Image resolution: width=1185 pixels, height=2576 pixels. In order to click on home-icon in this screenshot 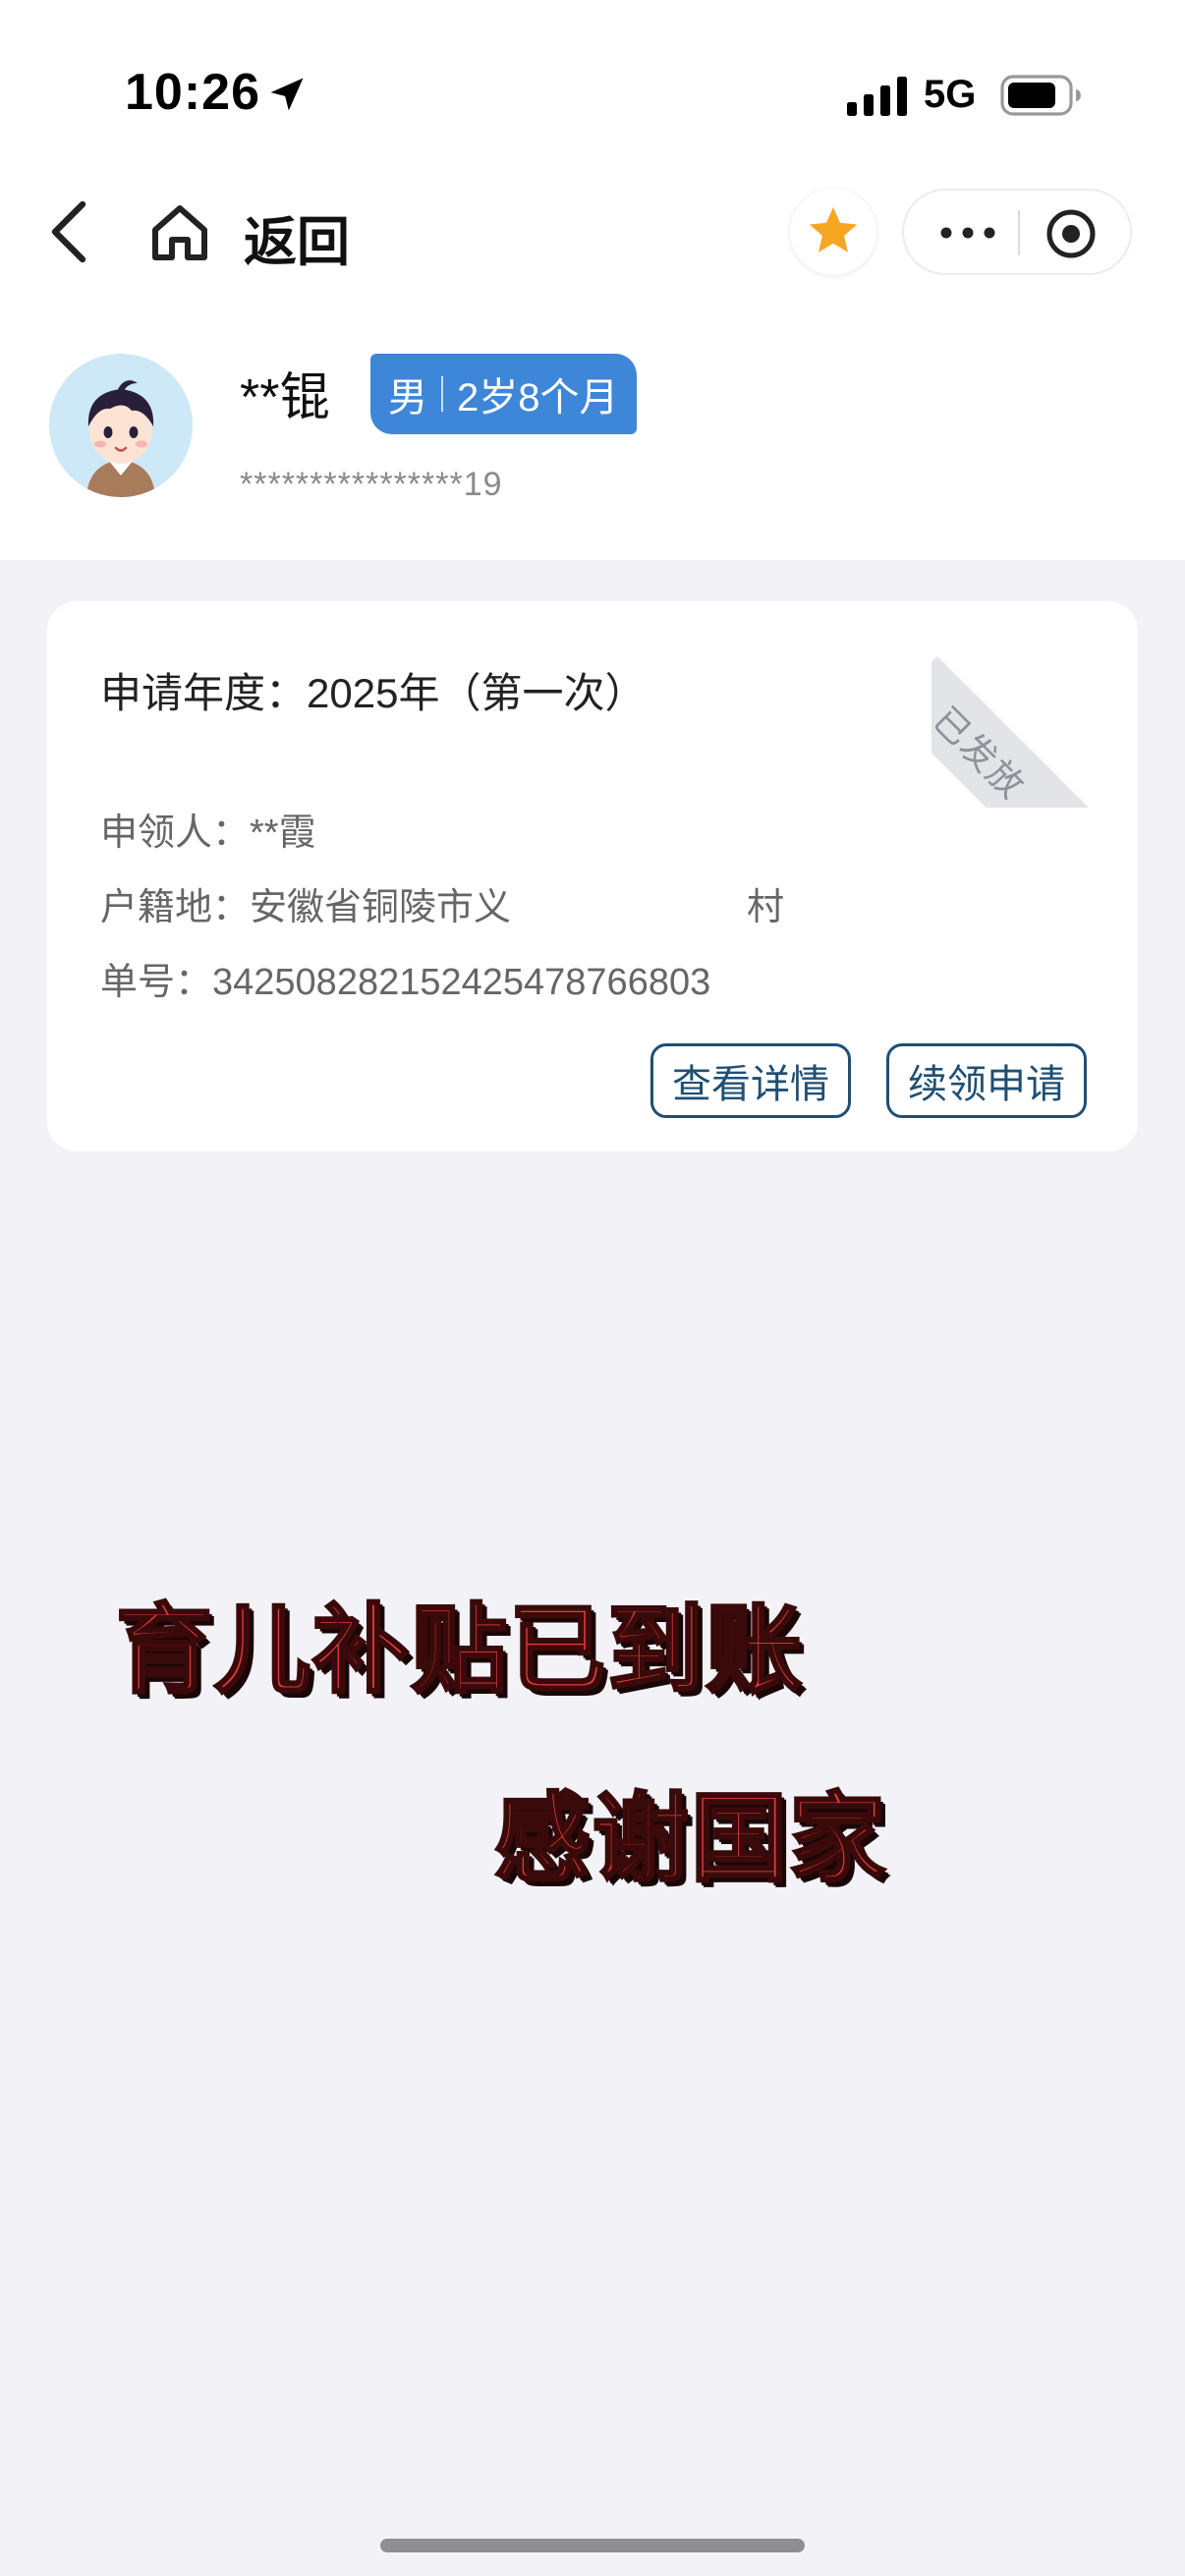, I will do `click(180, 232)`.